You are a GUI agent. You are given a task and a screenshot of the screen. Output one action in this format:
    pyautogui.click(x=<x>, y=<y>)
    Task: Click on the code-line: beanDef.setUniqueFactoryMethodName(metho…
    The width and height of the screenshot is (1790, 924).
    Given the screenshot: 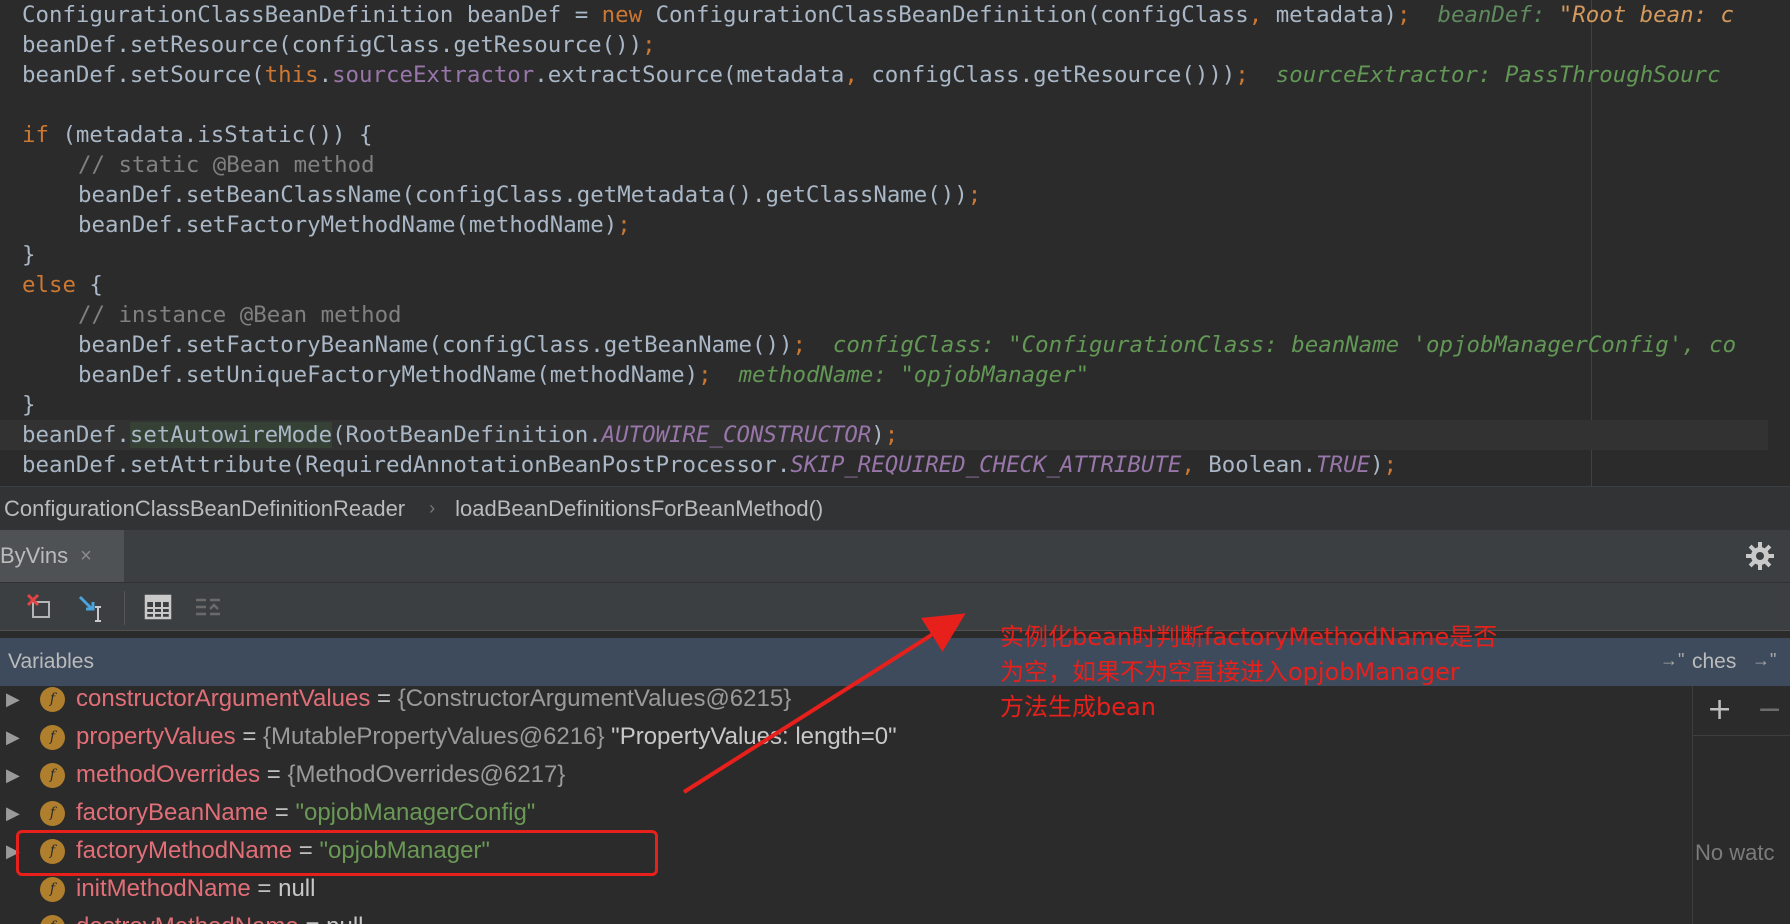 What is the action you would take?
    pyautogui.click(x=934, y=375)
    